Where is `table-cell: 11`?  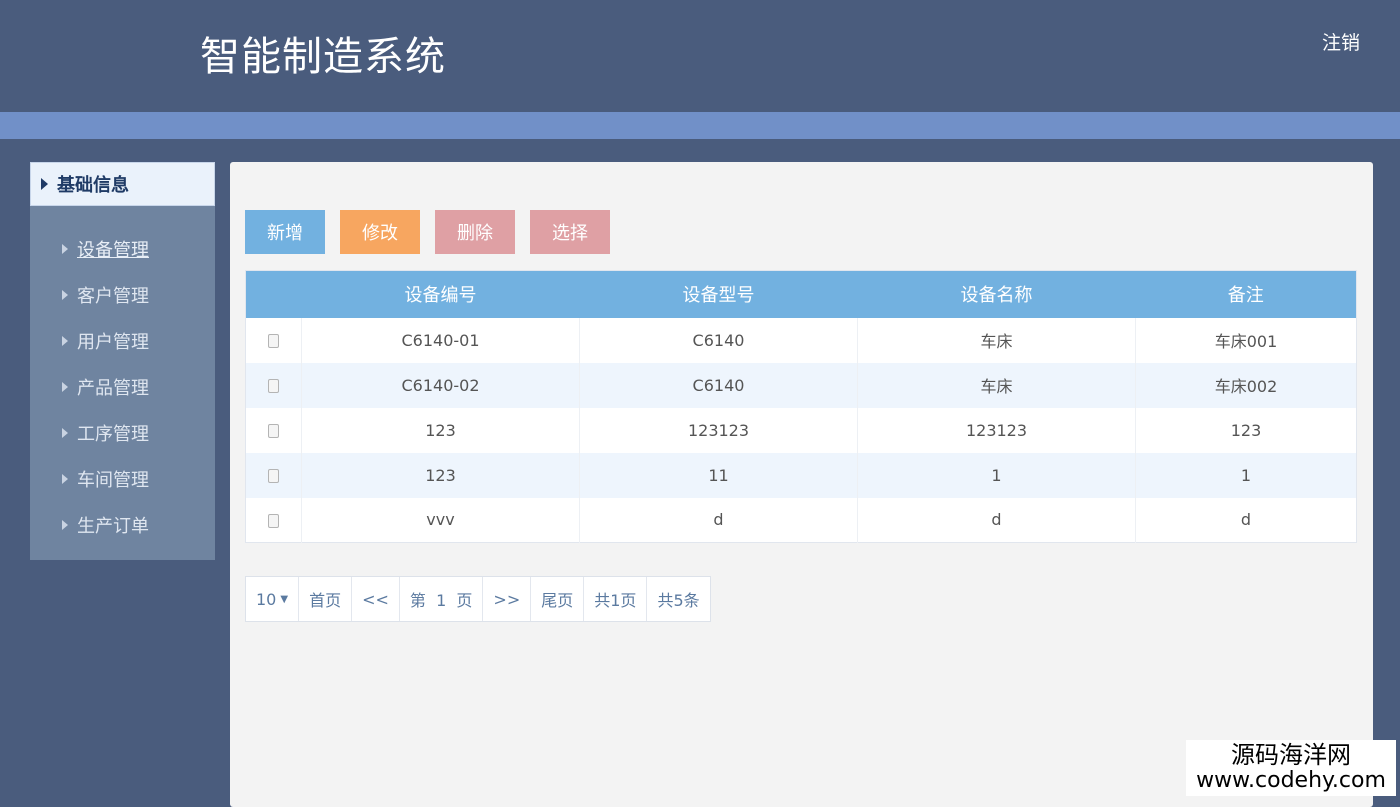 table-cell: 11 is located at coordinates (719, 475).